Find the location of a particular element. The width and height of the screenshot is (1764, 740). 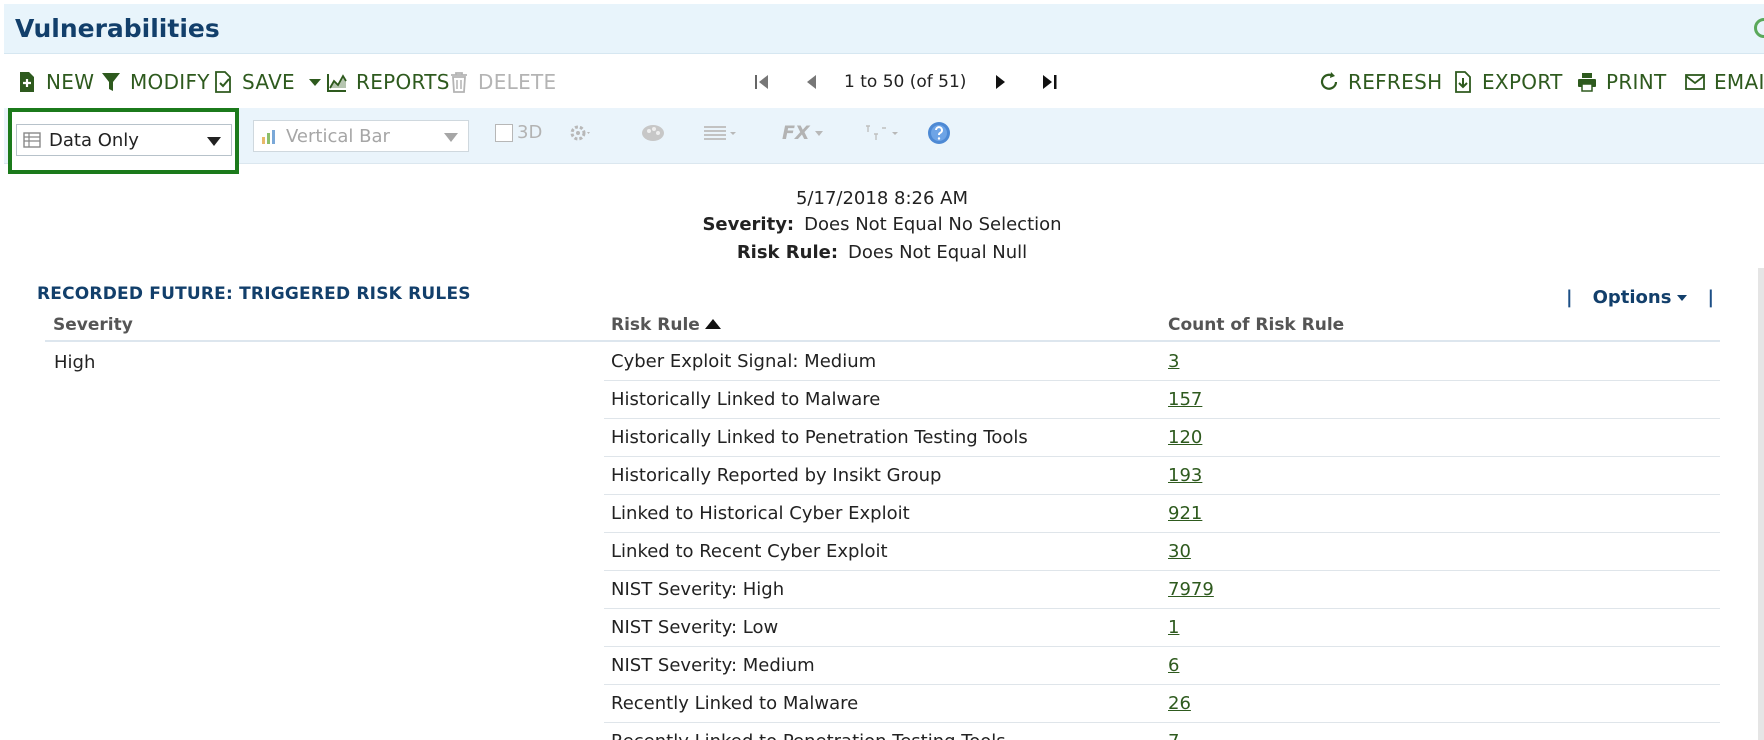

report-timestamp: 5/17/2018 8:26 AM is located at coordinates (881, 198).